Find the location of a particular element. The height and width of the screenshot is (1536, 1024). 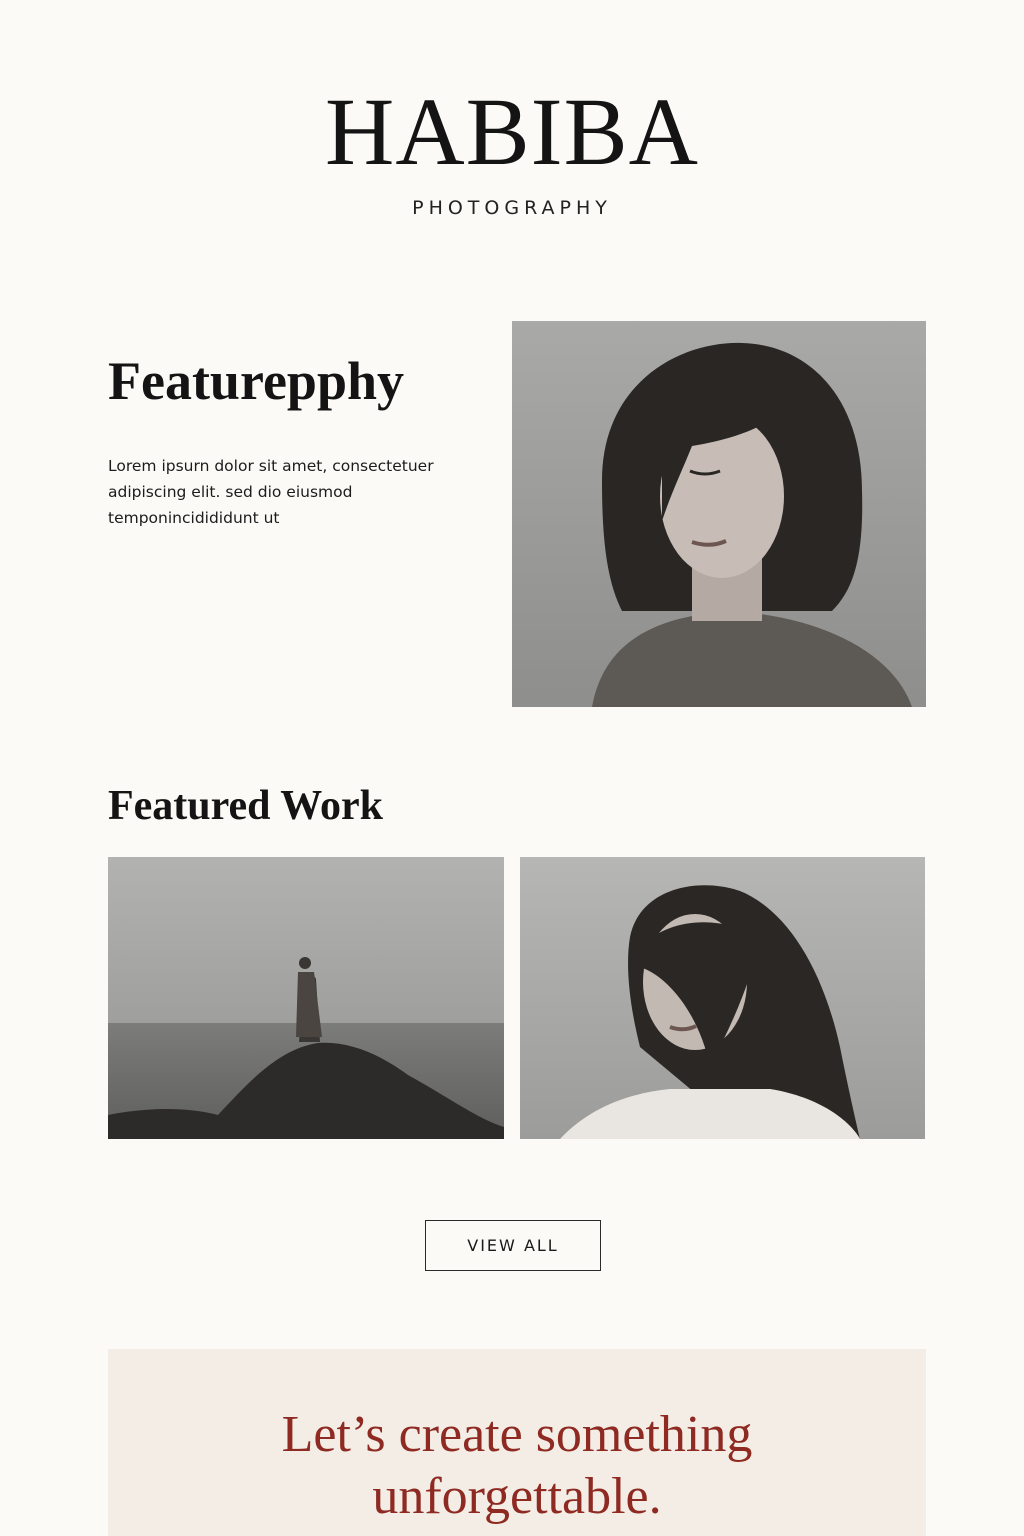

cta-heading: Let’s create something unforgettable. is located at coordinates (517, 1466).